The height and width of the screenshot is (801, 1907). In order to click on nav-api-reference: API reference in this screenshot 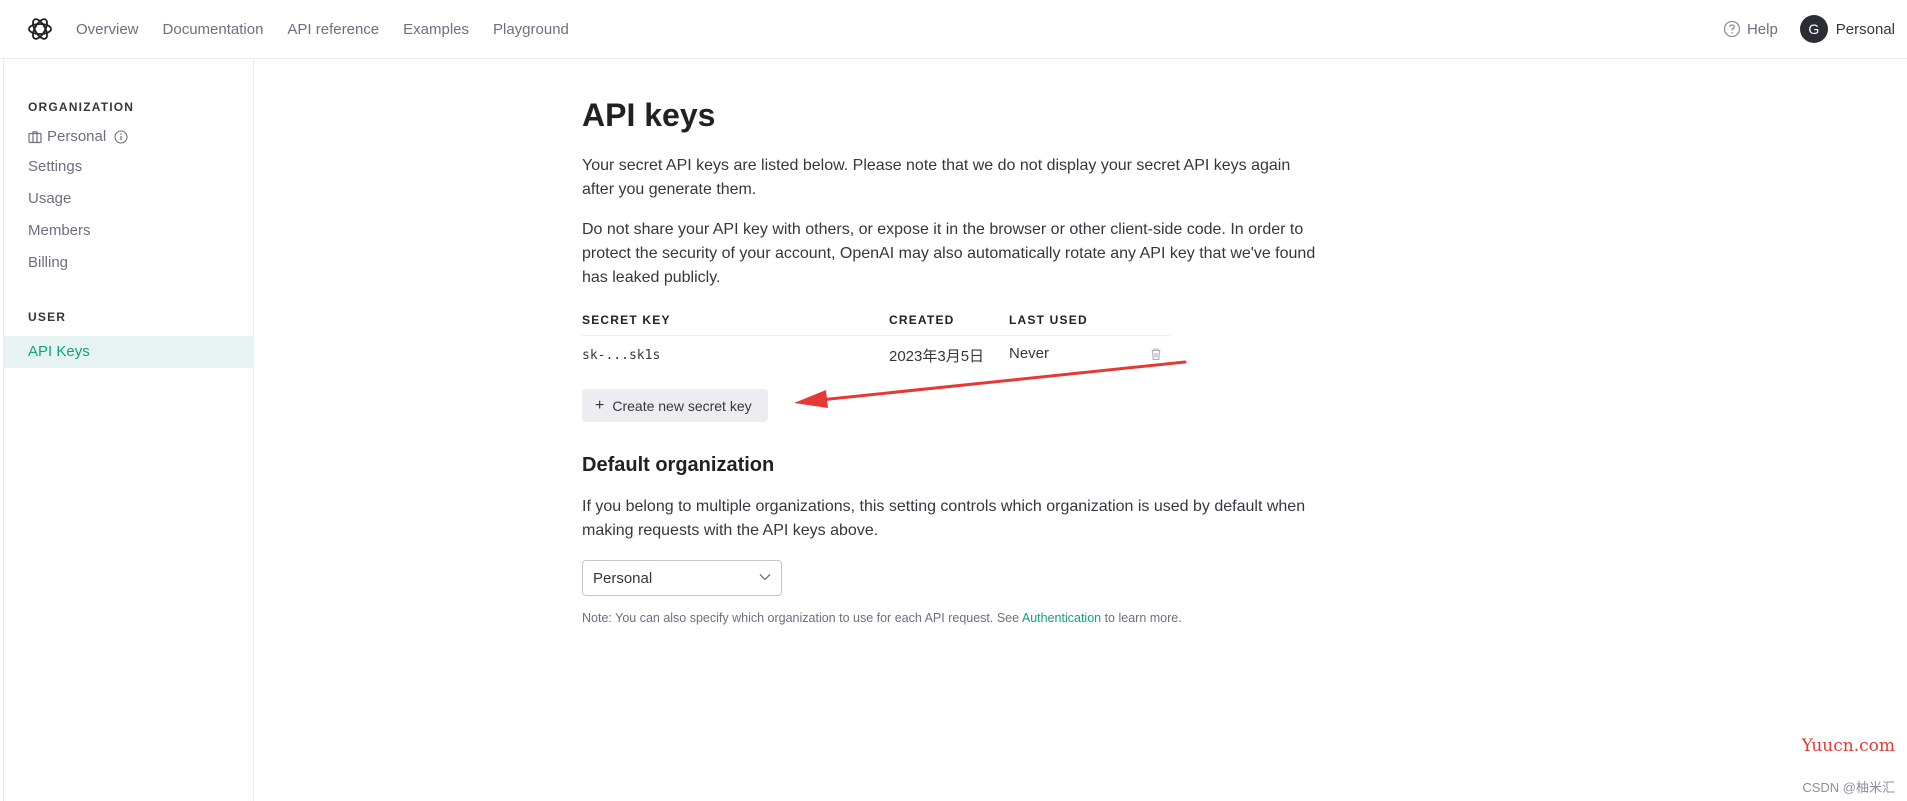, I will do `click(333, 29)`.